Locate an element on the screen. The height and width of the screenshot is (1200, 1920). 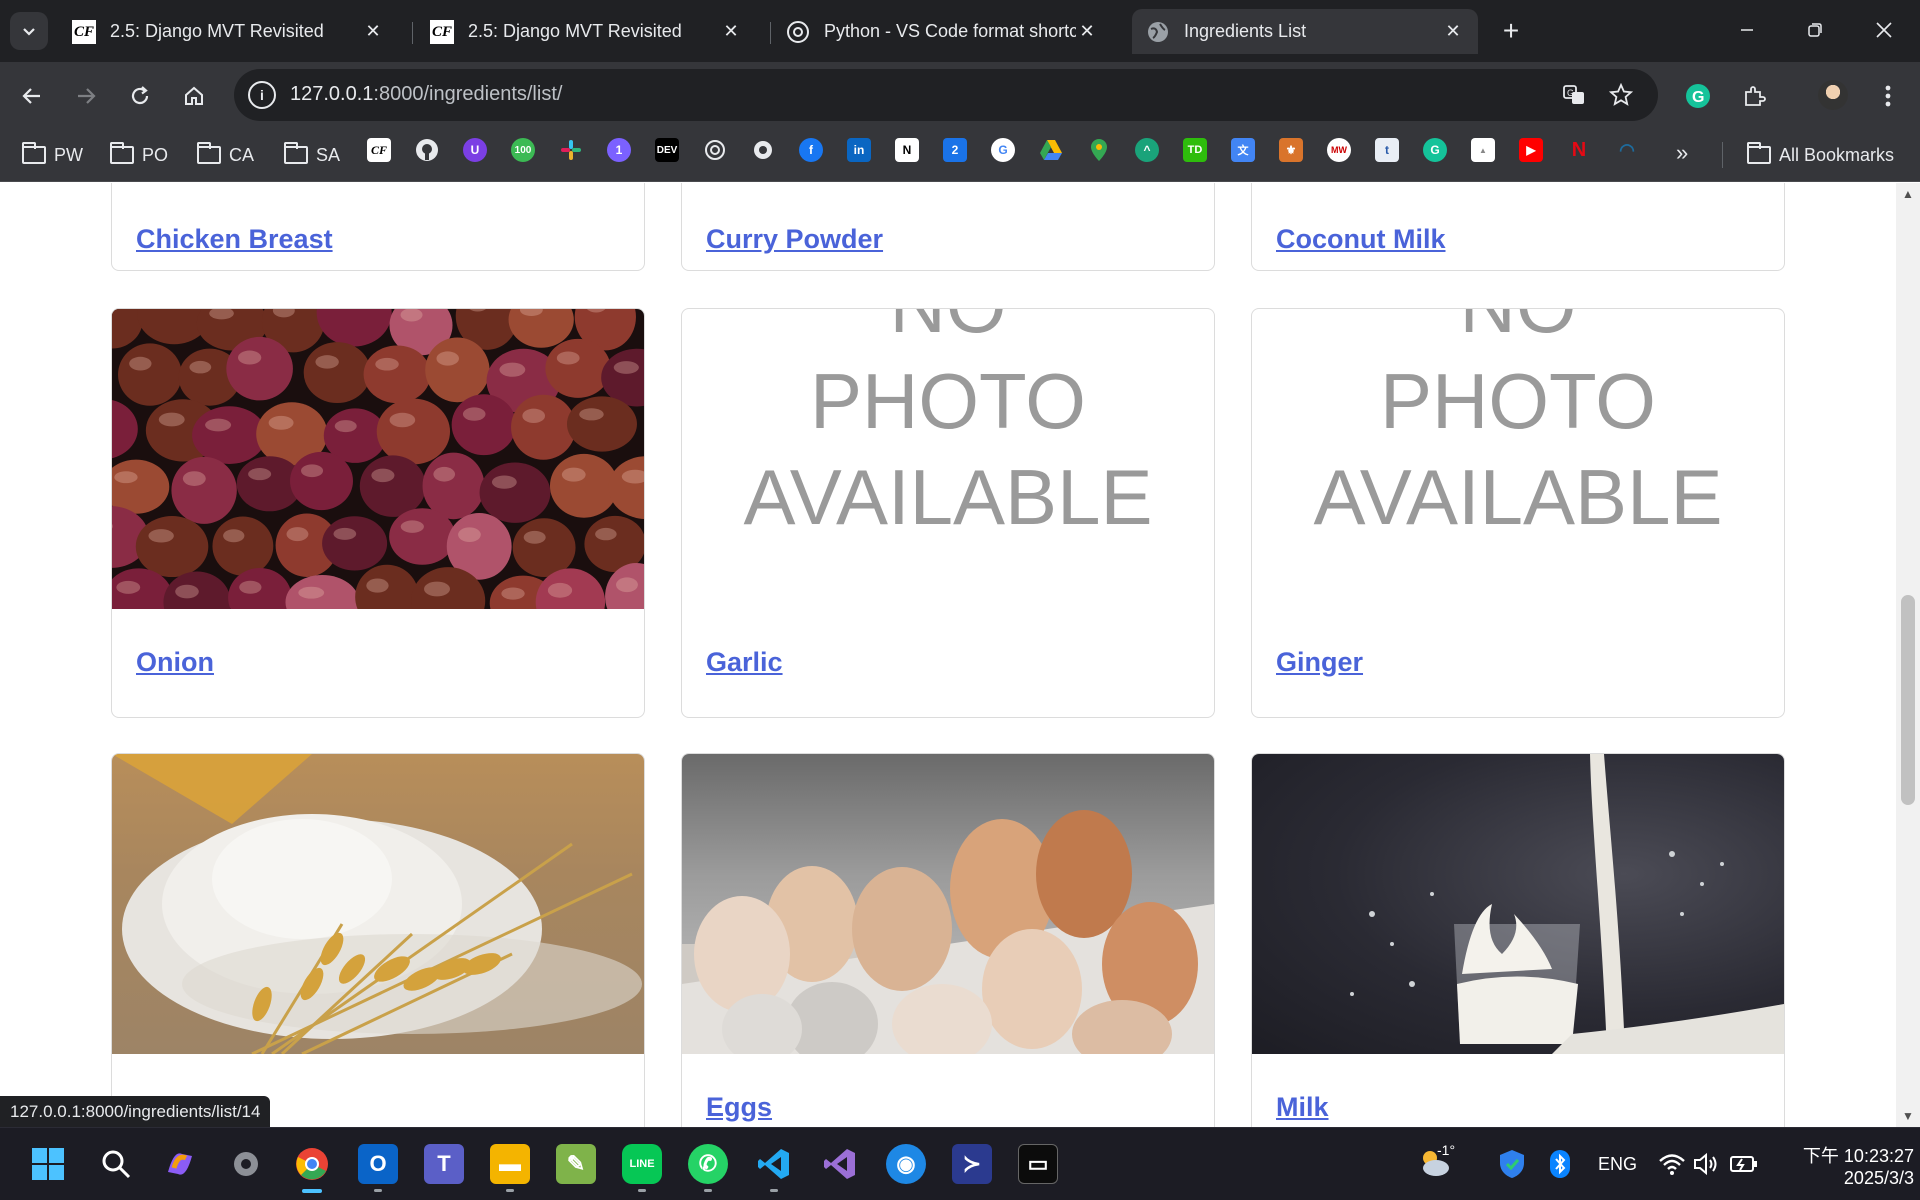
more-bookmarks-chevron-icon: » is located at coordinates (1682, 153).